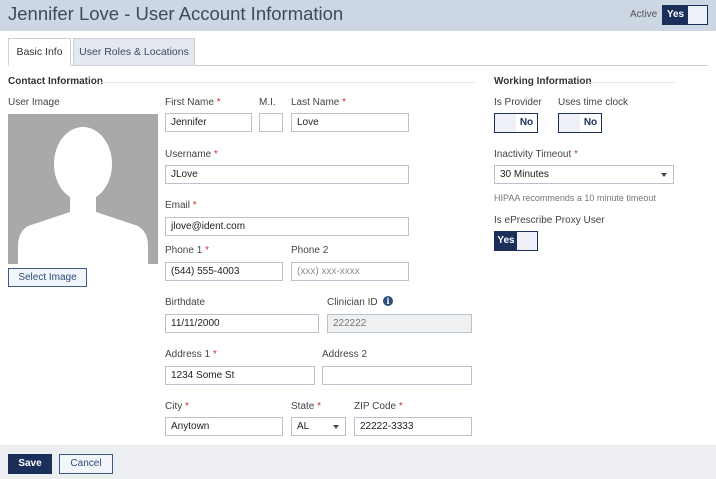 This screenshot has height=479, width=716. Describe the element at coordinates (350, 122) in the screenshot. I see `last-name-input: Love` at that location.